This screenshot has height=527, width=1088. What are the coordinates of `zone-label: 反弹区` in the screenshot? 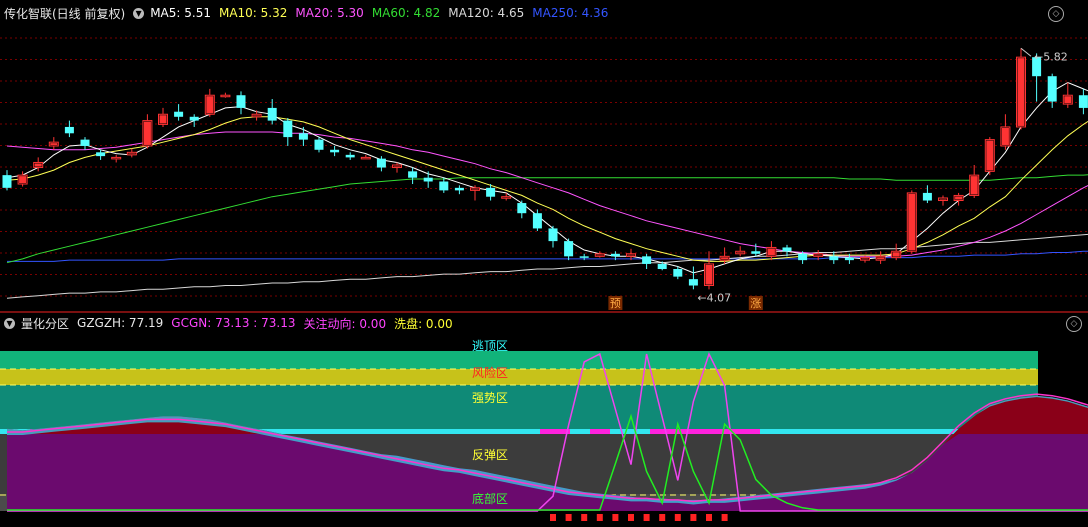 It's located at (490, 455).